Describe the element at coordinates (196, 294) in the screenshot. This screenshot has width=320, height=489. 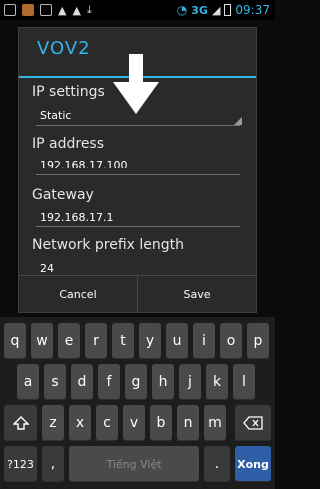
I see `save-button: Save` at that location.